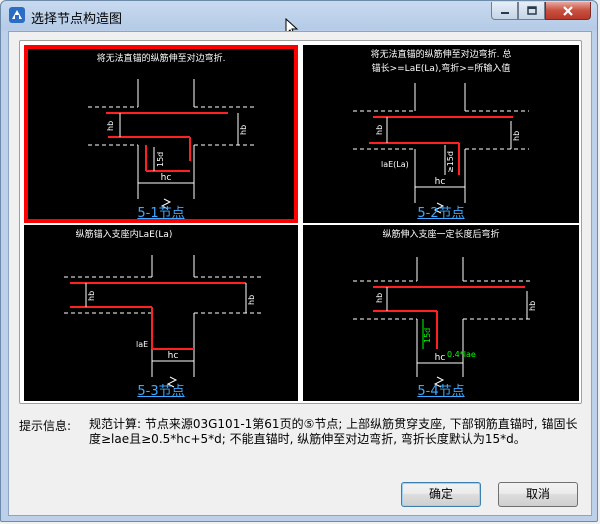 Image resolution: width=600 pixels, height=524 pixels. Describe the element at coordinates (441, 211) in the screenshot. I see `node-5-2-caption: 5-2节点` at that location.